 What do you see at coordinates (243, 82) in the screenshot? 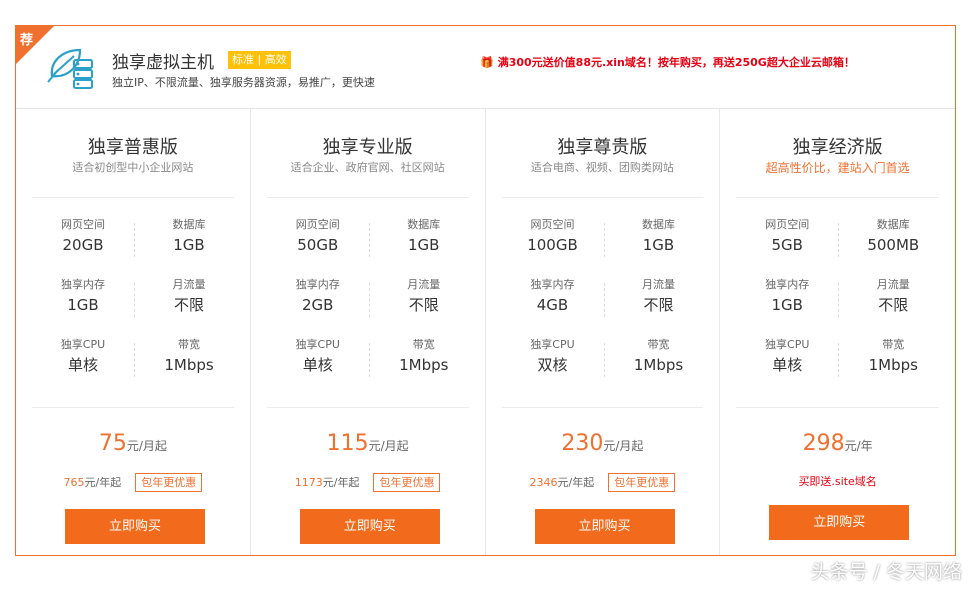
I see `product-subtitle: 独立IP、不限流量、独享服务器资源，易推广，更快速` at bounding box center [243, 82].